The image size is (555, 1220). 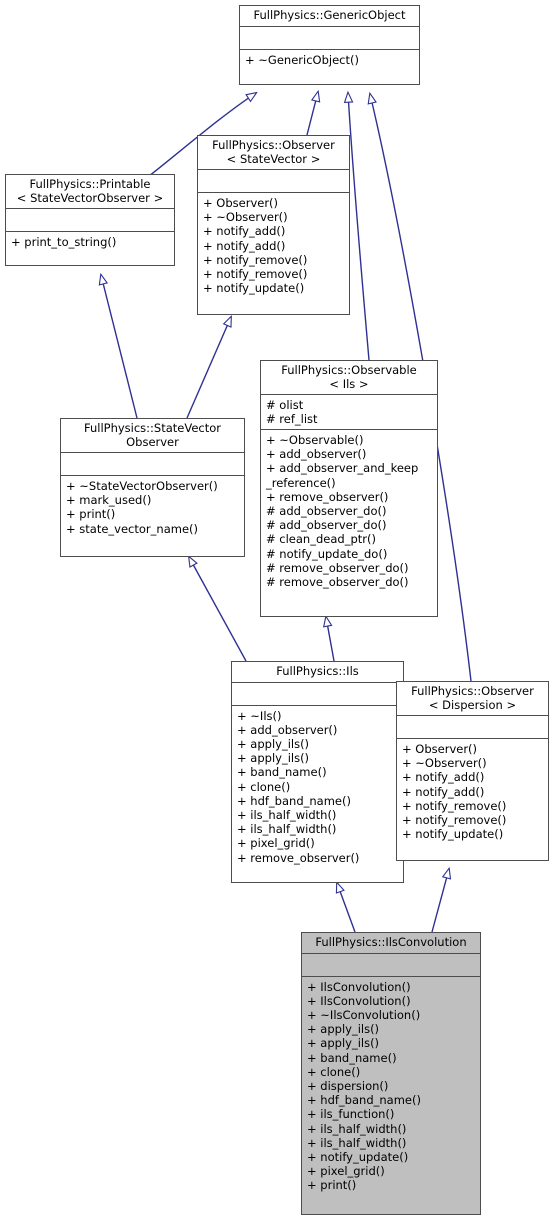 I want to click on class-attributes-ils-convolution, so click(x=391, y=965).